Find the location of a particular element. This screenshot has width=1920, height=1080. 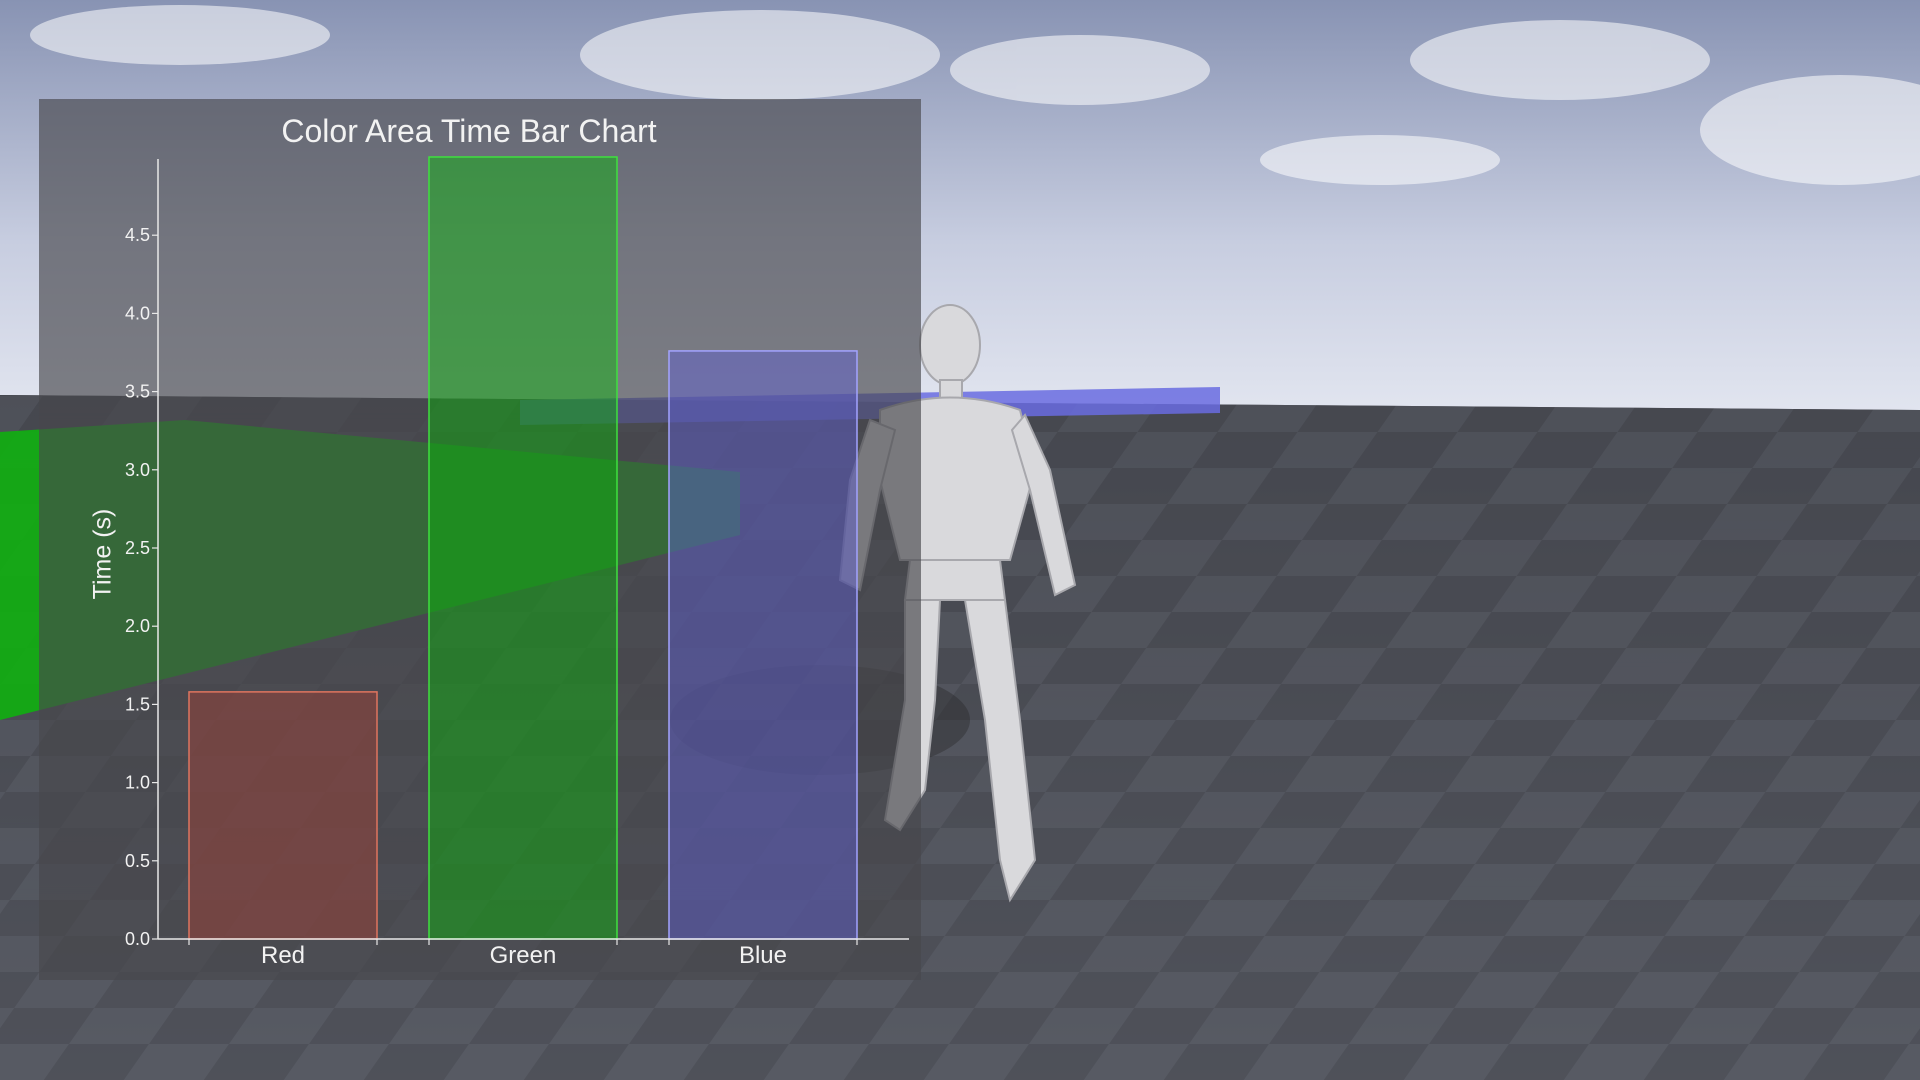

y-tick-label: 1.0 is located at coordinates (137, 783).